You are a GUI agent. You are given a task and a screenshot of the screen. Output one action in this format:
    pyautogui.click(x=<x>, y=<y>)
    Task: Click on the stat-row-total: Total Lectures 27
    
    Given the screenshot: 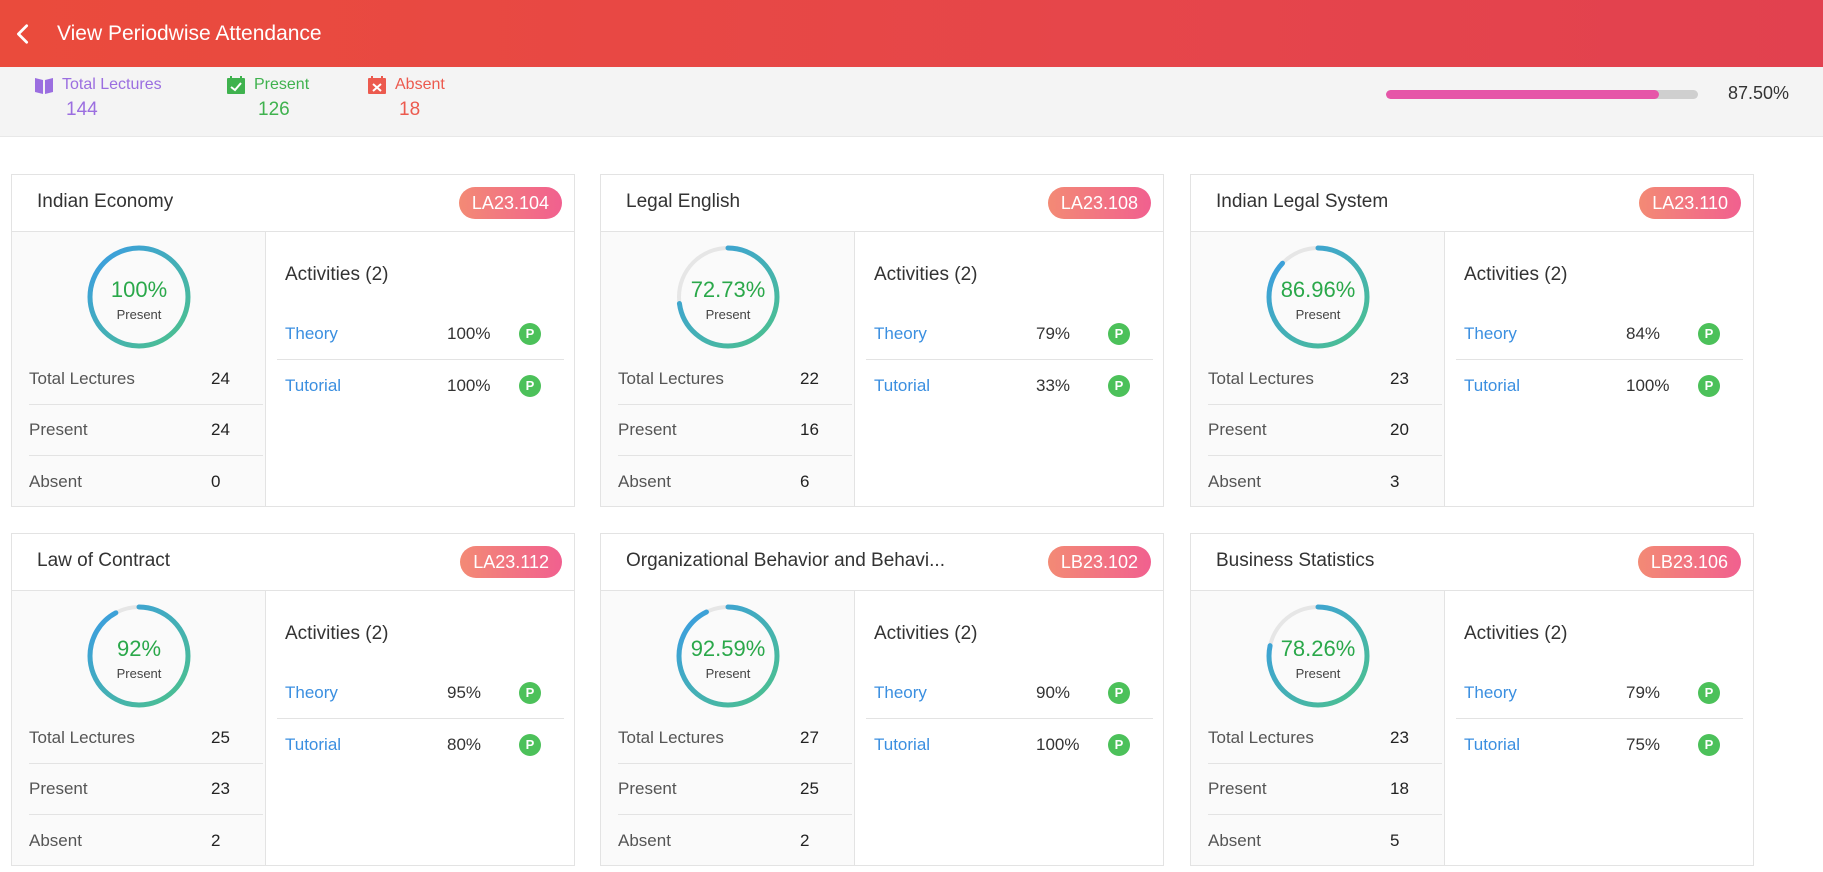 What is the action you would take?
    pyautogui.click(x=735, y=738)
    